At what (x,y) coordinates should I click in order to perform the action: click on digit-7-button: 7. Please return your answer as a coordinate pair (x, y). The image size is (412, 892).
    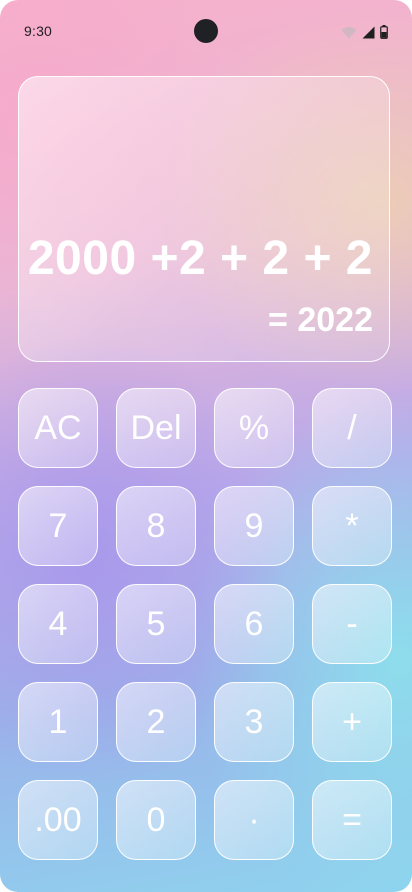
    Looking at the image, I should click on (58, 526).